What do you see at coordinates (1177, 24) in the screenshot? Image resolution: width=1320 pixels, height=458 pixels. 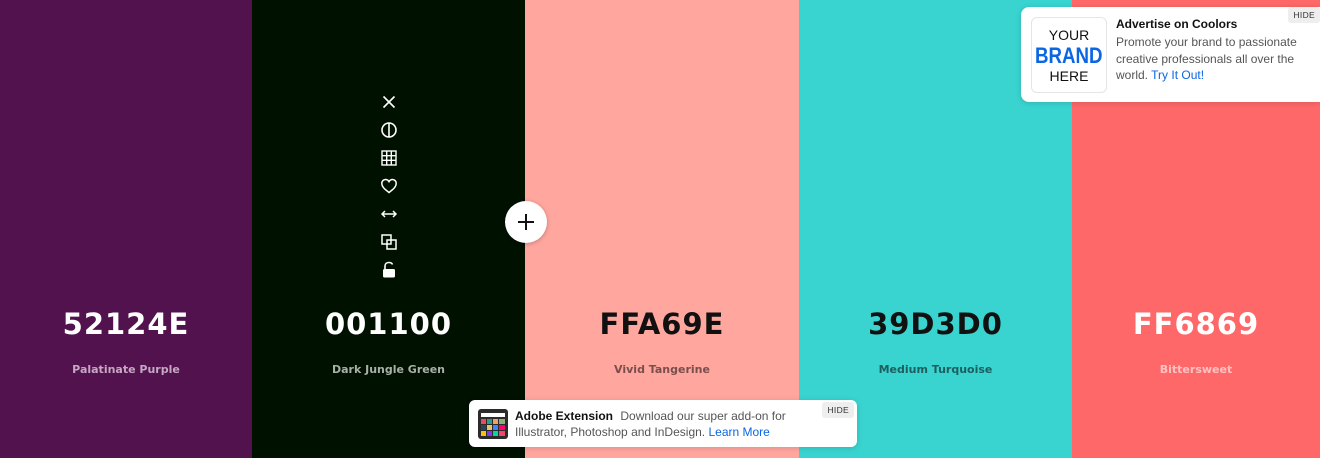 I see `ad-title: Advertise on Coolors` at bounding box center [1177, 24].